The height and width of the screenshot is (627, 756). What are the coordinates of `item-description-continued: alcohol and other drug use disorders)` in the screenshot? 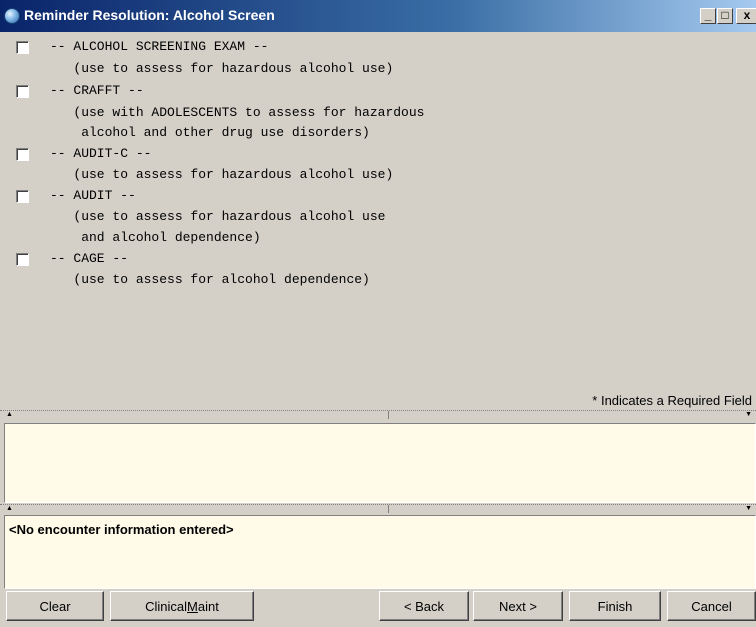 It's located at (210, 132).